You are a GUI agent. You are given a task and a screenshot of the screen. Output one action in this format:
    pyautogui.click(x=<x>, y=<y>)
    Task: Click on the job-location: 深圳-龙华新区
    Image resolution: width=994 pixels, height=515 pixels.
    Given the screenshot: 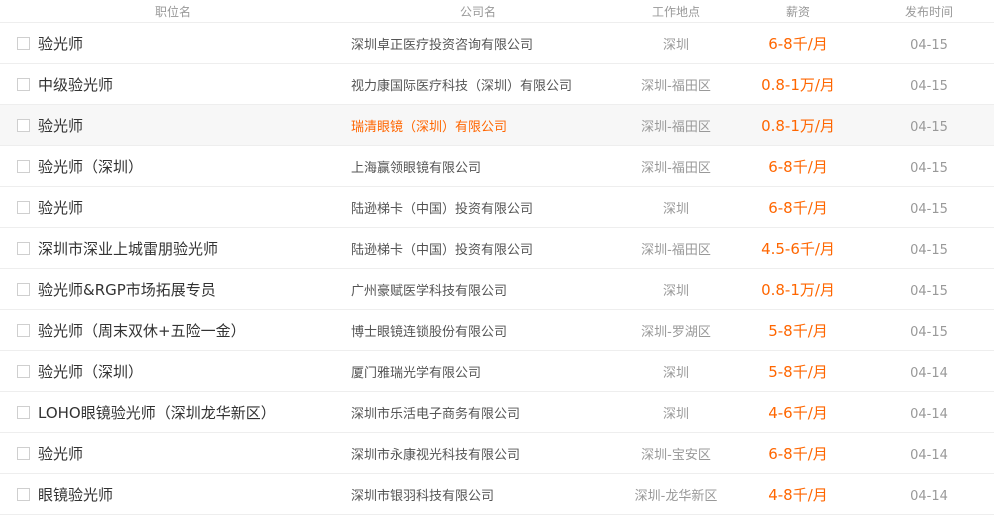 What is the action you would take?
    pyautogui.click(x=676, y=496)
    